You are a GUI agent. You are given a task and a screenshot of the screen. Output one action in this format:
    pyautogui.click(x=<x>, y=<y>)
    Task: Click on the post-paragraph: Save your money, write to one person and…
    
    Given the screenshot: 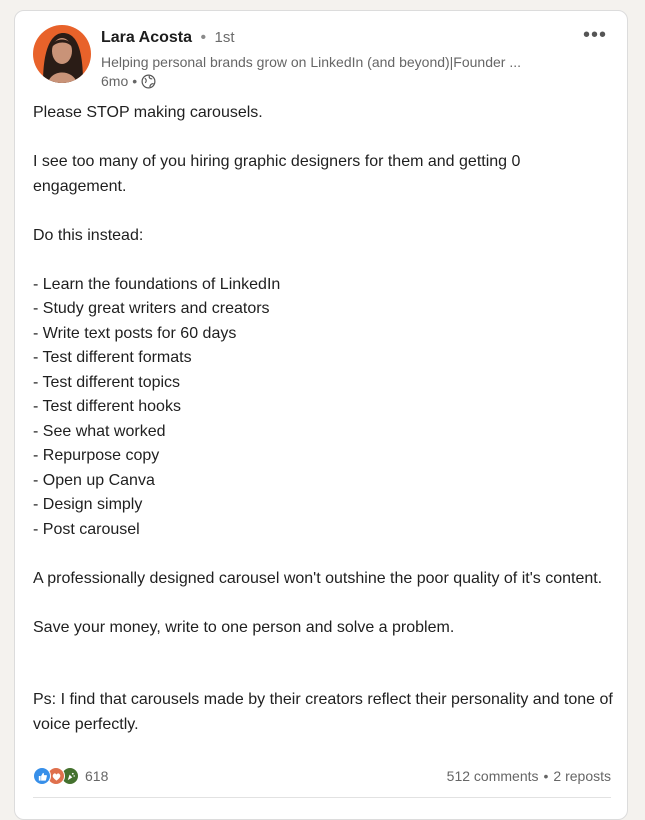 What is the action you would take?
    pyautogui.click(x=244, y=627)
    